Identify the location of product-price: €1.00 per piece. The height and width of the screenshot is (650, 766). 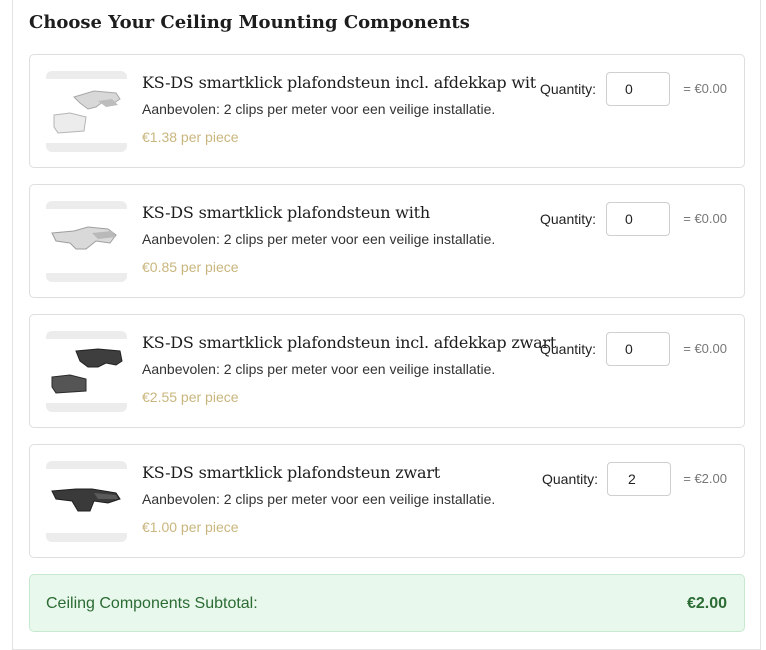
(190, 527).